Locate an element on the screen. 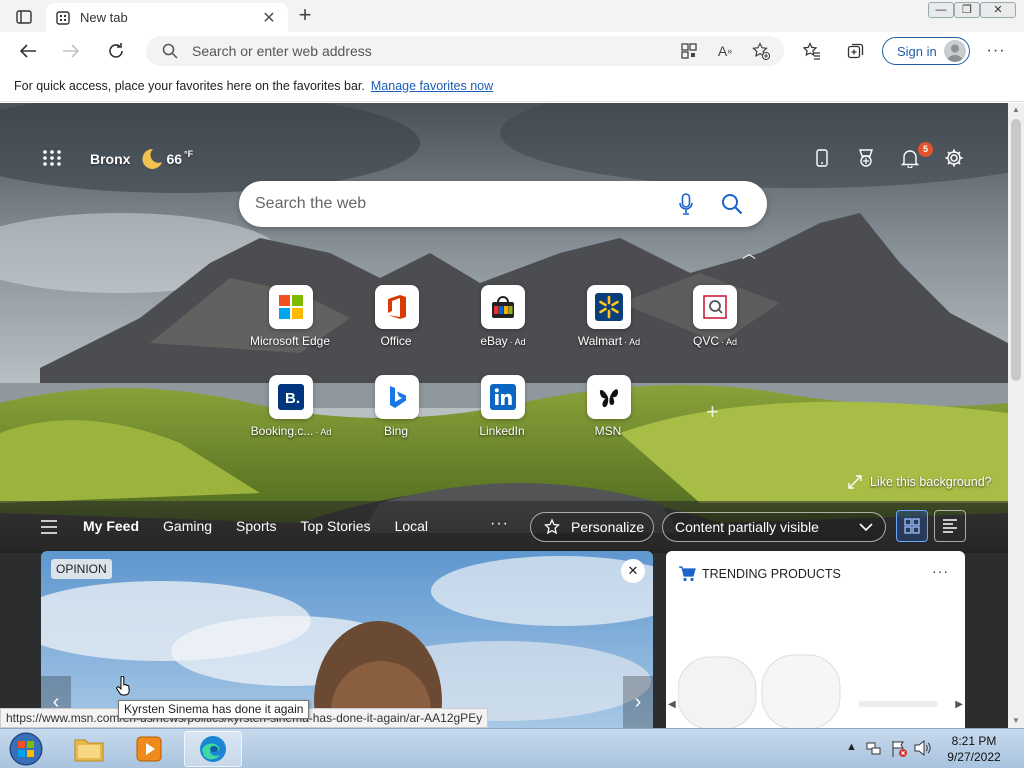 Image resolution: width=1024 pixels, height=768 pixels. taskbar-media-player is located at coordinates (149, 749).